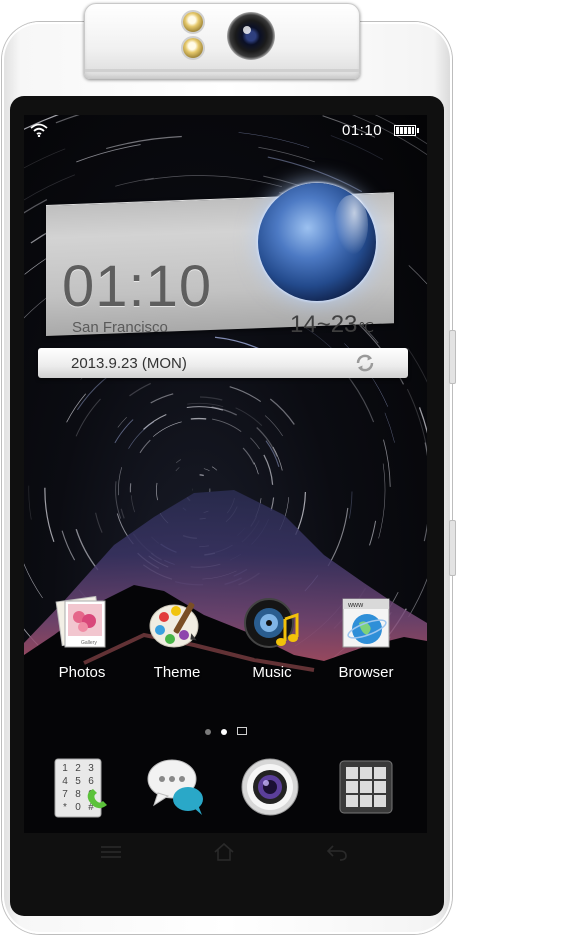  I want to click on svg-text: Gallery, so click(89, 643).